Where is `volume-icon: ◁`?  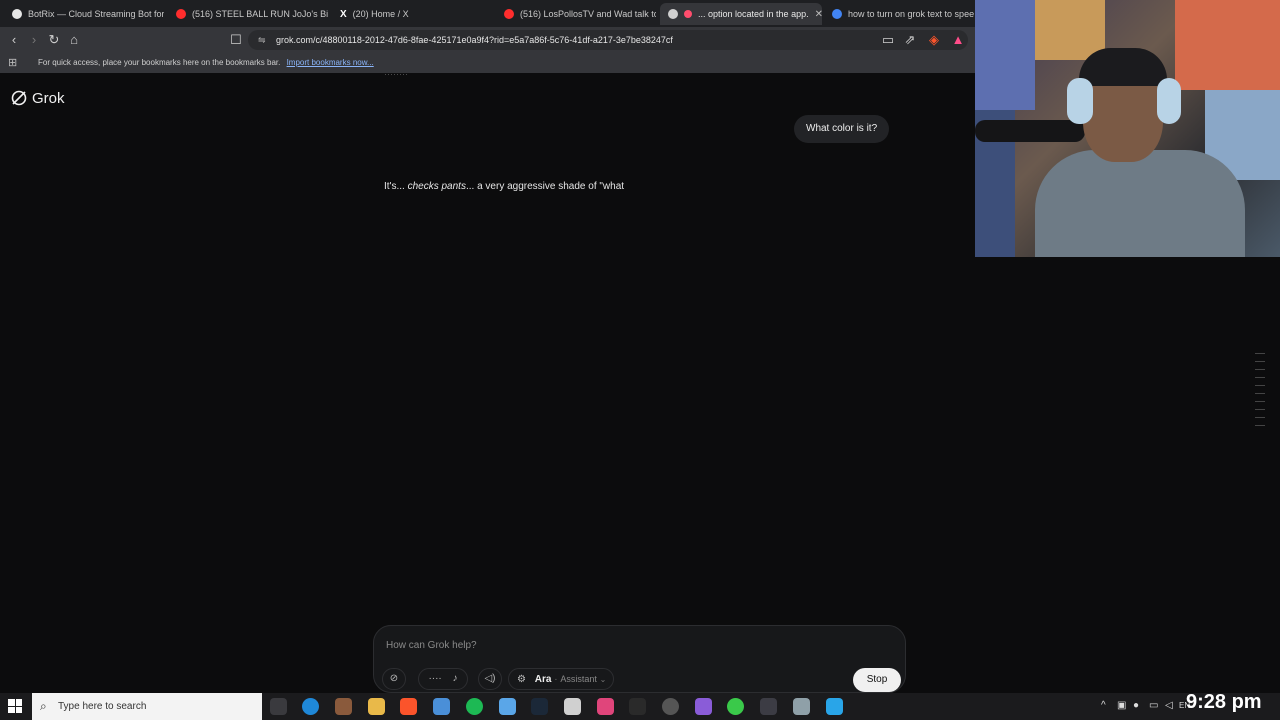
volume-icon: ◁ is located at coordinates (1169, 705).